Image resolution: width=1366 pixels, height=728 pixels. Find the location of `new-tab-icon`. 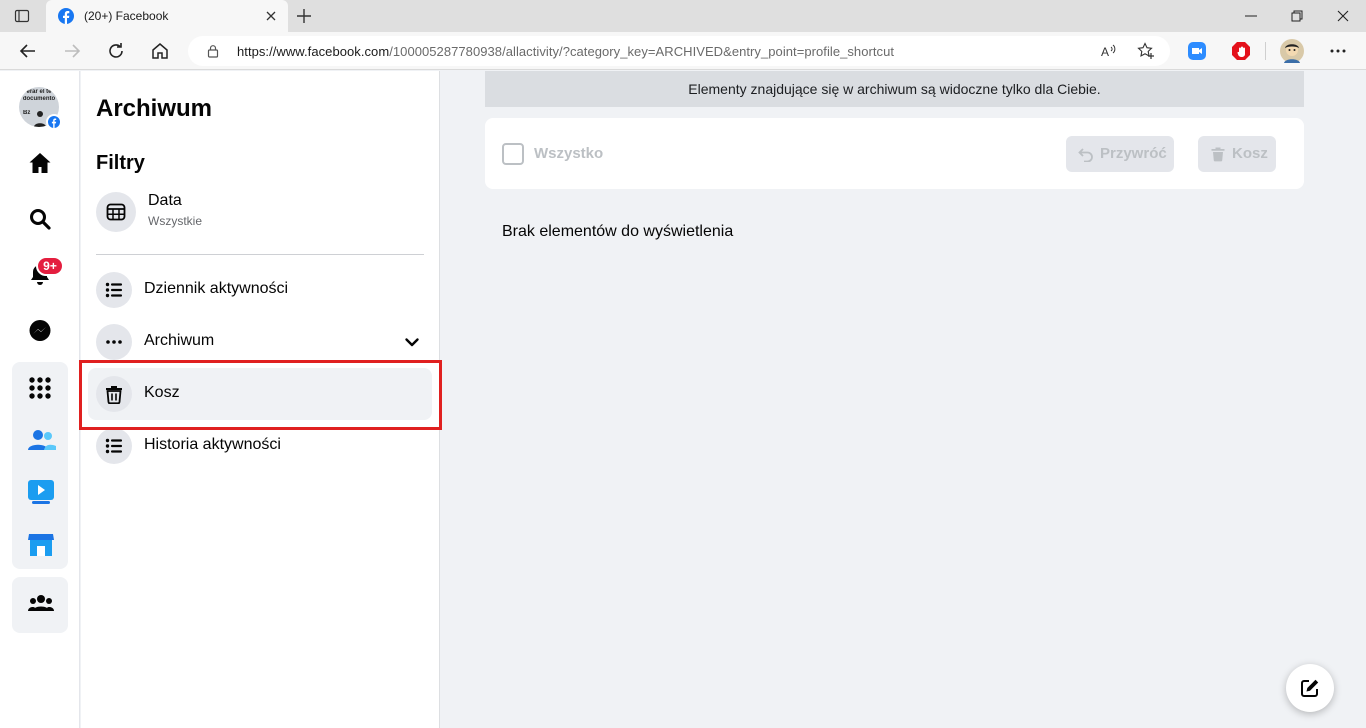

new-tab-icon is located at coordinates (304, 16).